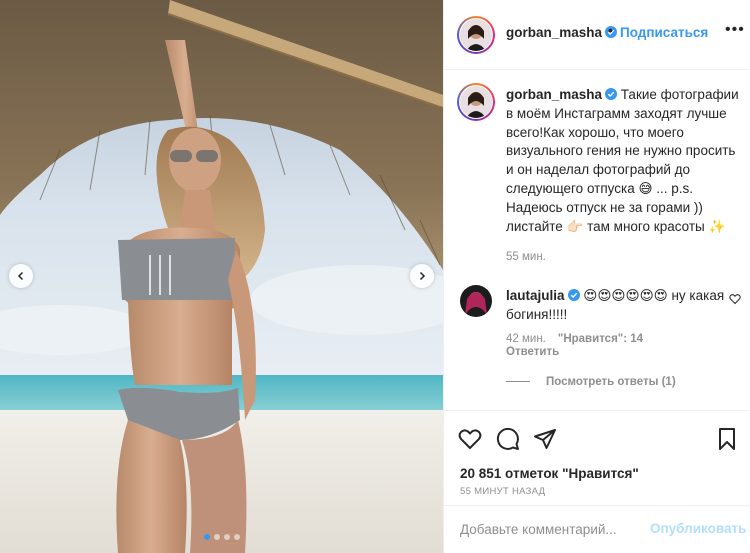 This screenshot has height=553, width=750. What do you see at coordinates (600, 339) in the screenshot?
I see `comment-likes-count: "Нравится": 14` at bounding box center [600, 339].